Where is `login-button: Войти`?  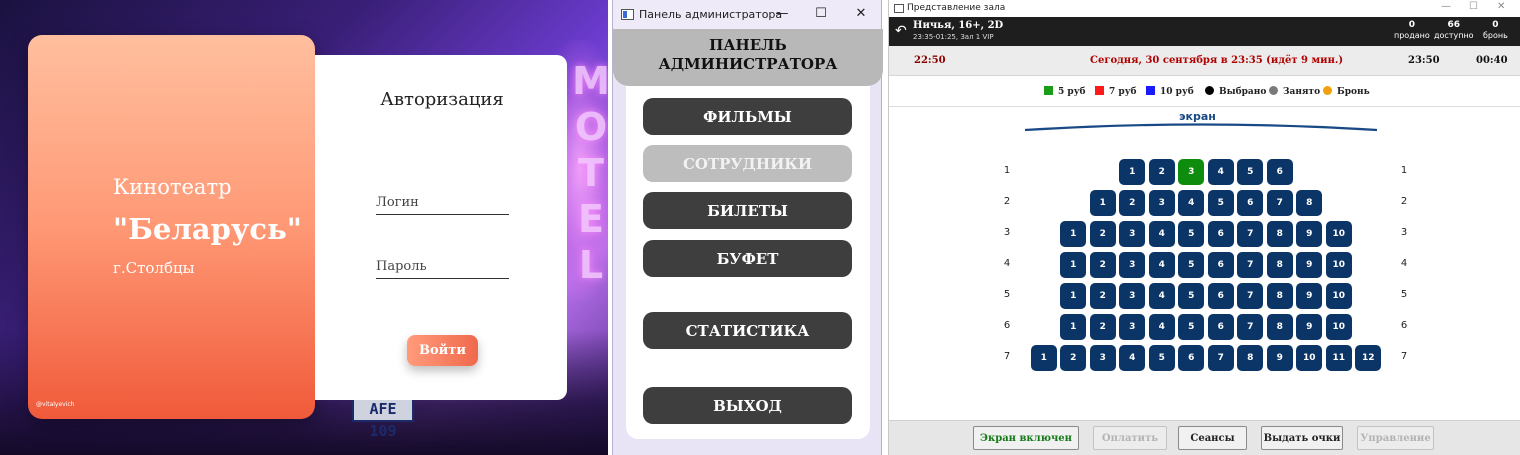 login-button: Войти is located at coordinates (442, 350).